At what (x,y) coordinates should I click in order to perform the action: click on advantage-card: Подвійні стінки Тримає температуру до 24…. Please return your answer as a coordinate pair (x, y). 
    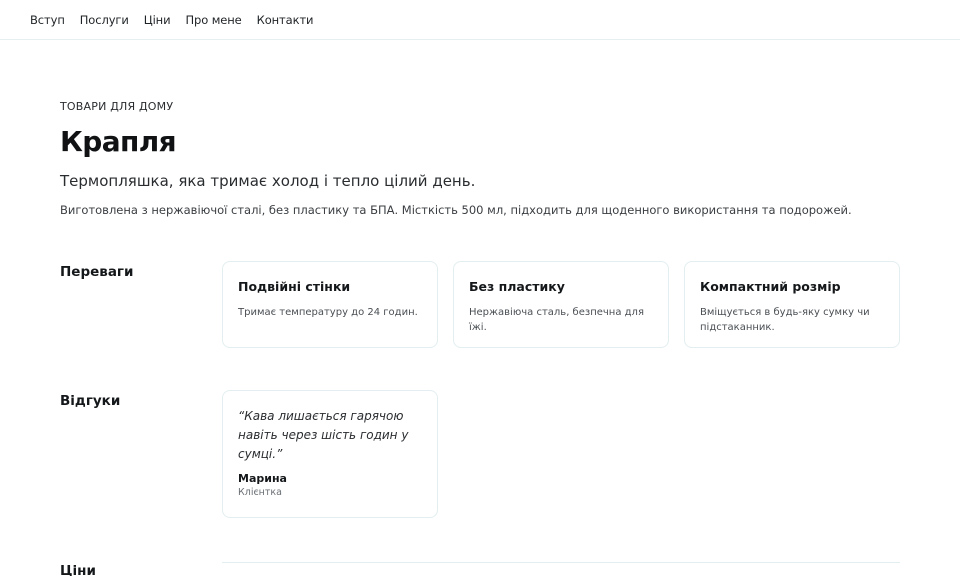
    Looking at the image, I should click on (330, 304).